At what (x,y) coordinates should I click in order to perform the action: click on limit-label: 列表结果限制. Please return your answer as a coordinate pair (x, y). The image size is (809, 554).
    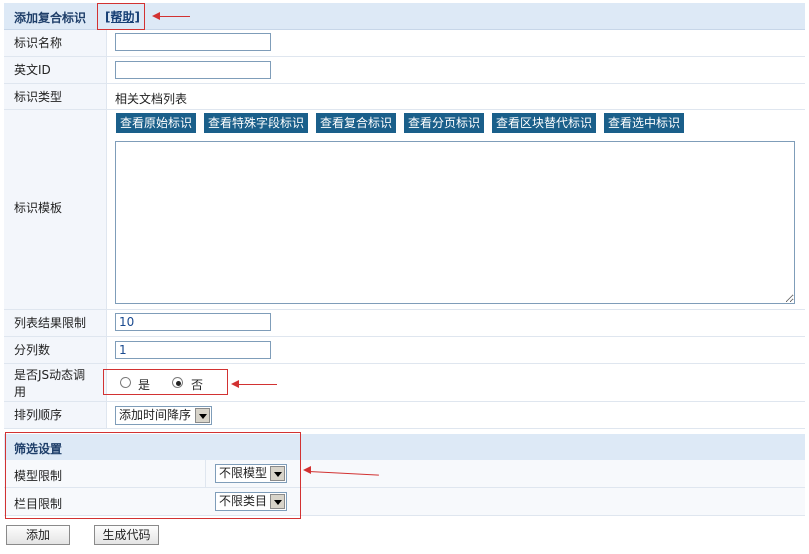
    Looking at the image, I should click on (50, 323).